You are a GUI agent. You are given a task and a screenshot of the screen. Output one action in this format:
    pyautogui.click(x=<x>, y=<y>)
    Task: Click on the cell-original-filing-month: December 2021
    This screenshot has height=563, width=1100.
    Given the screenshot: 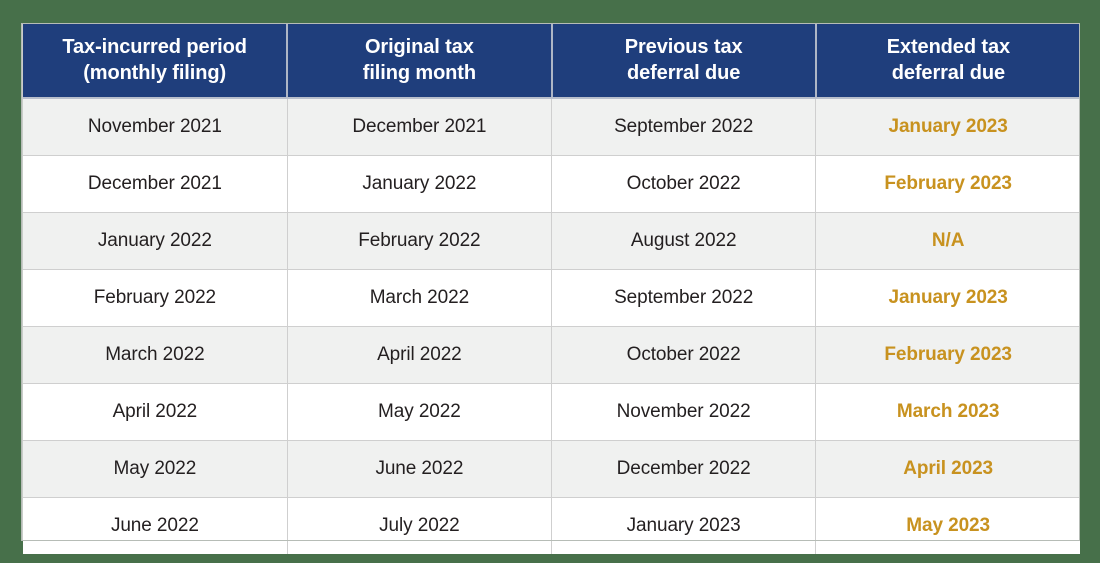 What is the action you would take?
    pyautogui.click(x=420, y=127)
    